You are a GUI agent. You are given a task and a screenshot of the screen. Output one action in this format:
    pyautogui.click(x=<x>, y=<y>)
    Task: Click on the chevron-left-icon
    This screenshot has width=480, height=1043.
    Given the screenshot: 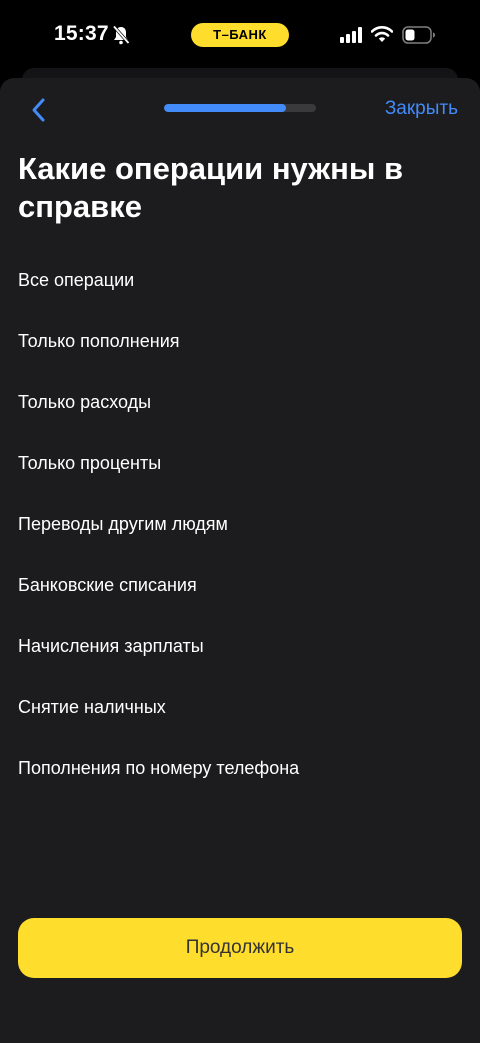 What is the action you would take?
    pyautogui.click(x=38, y=110)
    